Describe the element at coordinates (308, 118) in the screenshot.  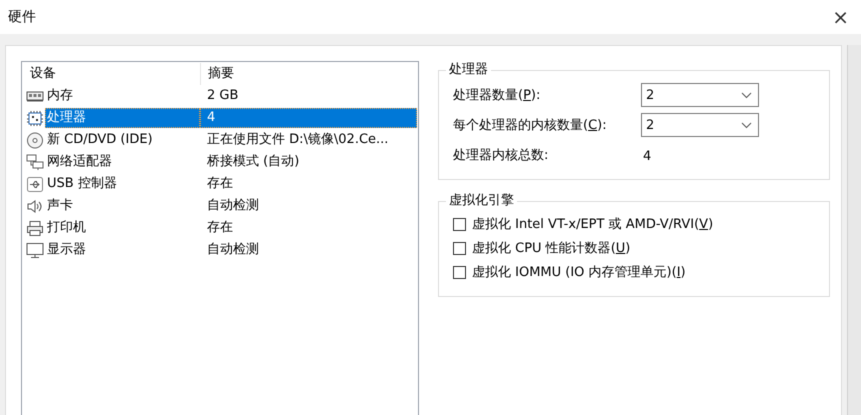
I see `device-summary: 4` at that location.